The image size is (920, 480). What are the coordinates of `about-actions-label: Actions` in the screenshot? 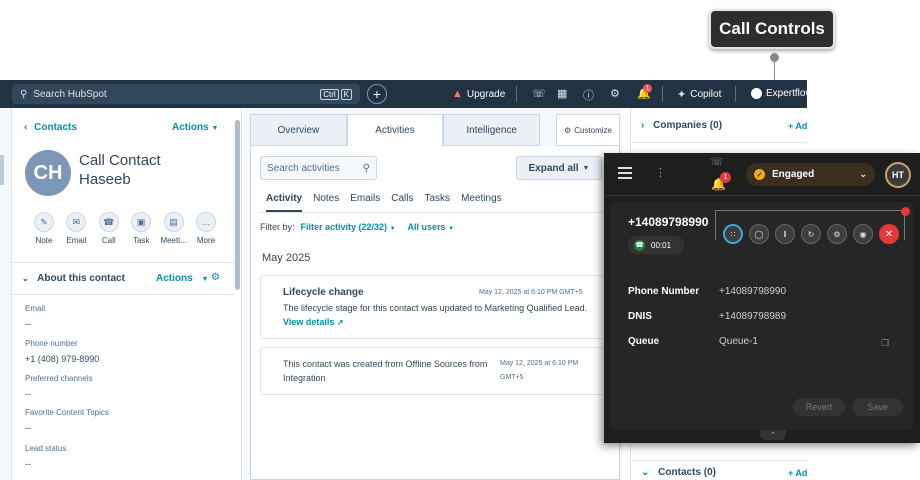 It's located at (174, 278).